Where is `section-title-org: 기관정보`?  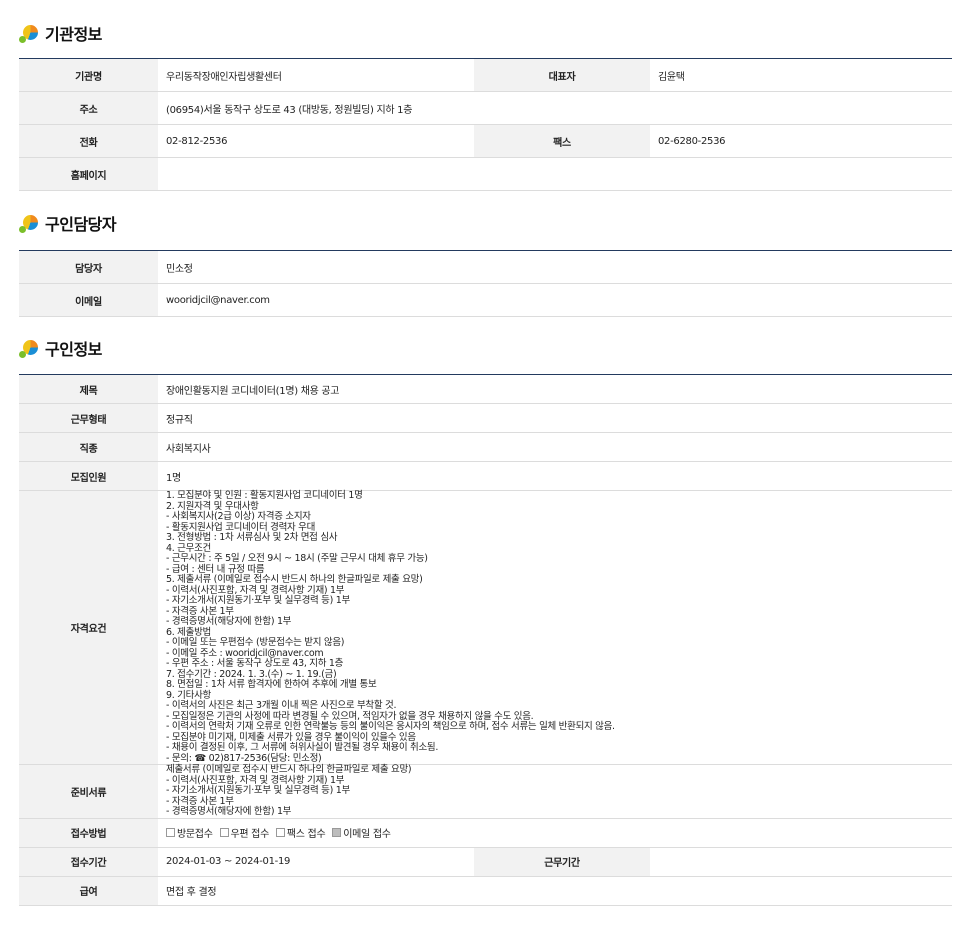
section-title-org: 기관정보 is located at coordinates (60, 33).